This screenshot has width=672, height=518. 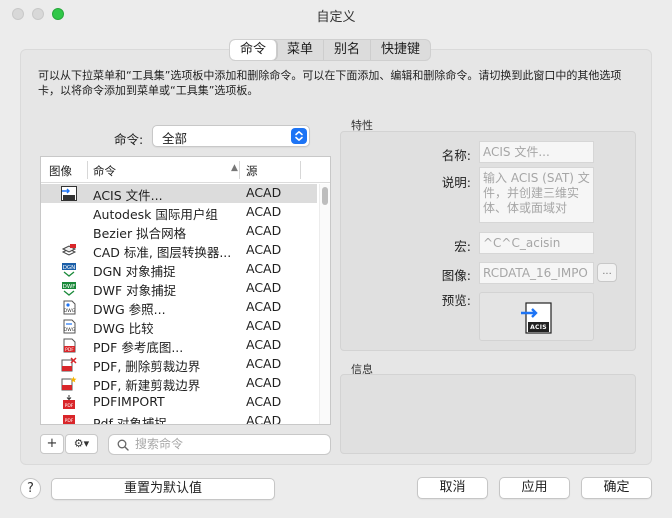 What do you see at coordinates (163, 489) in the screenshot?
I see `reset-defaults-button: 重置为默认值` at bounding box center [163, 489].